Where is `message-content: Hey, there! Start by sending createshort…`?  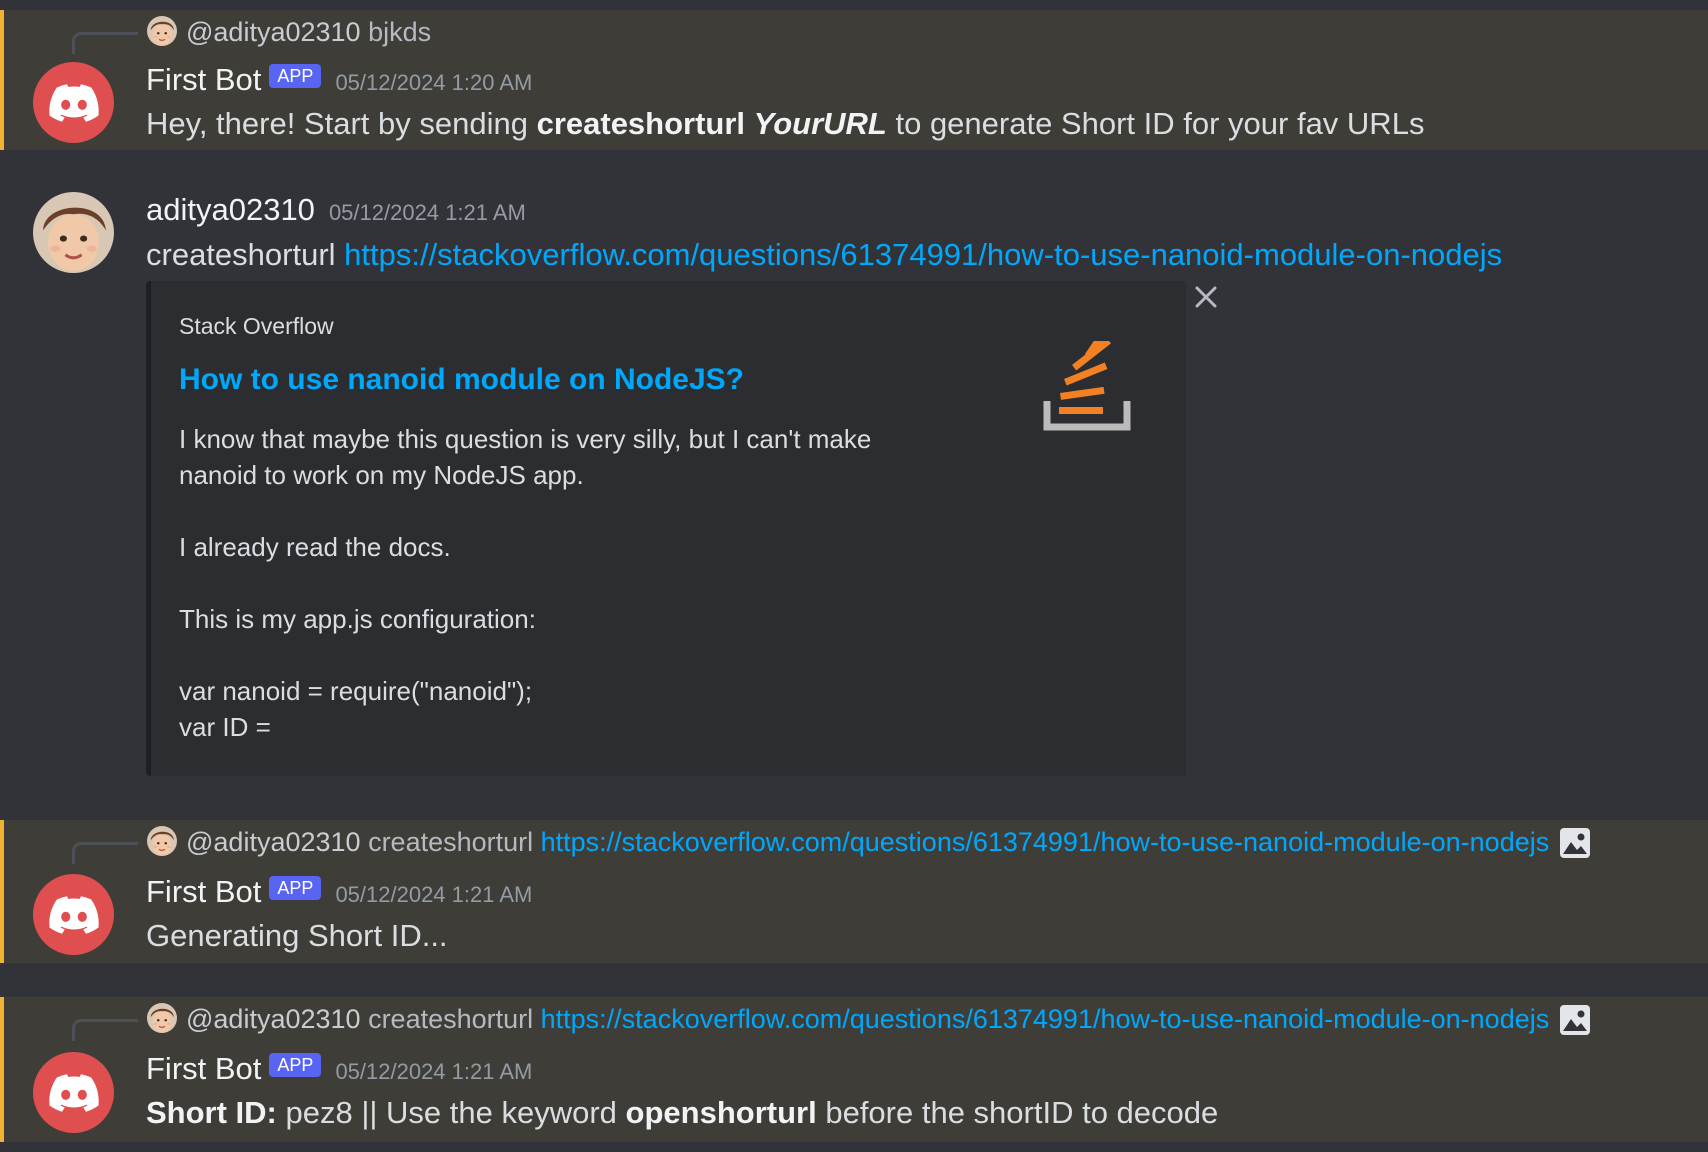 message-content: Hey, there! Start by sending createshort… is located at coordinates (785, 124).